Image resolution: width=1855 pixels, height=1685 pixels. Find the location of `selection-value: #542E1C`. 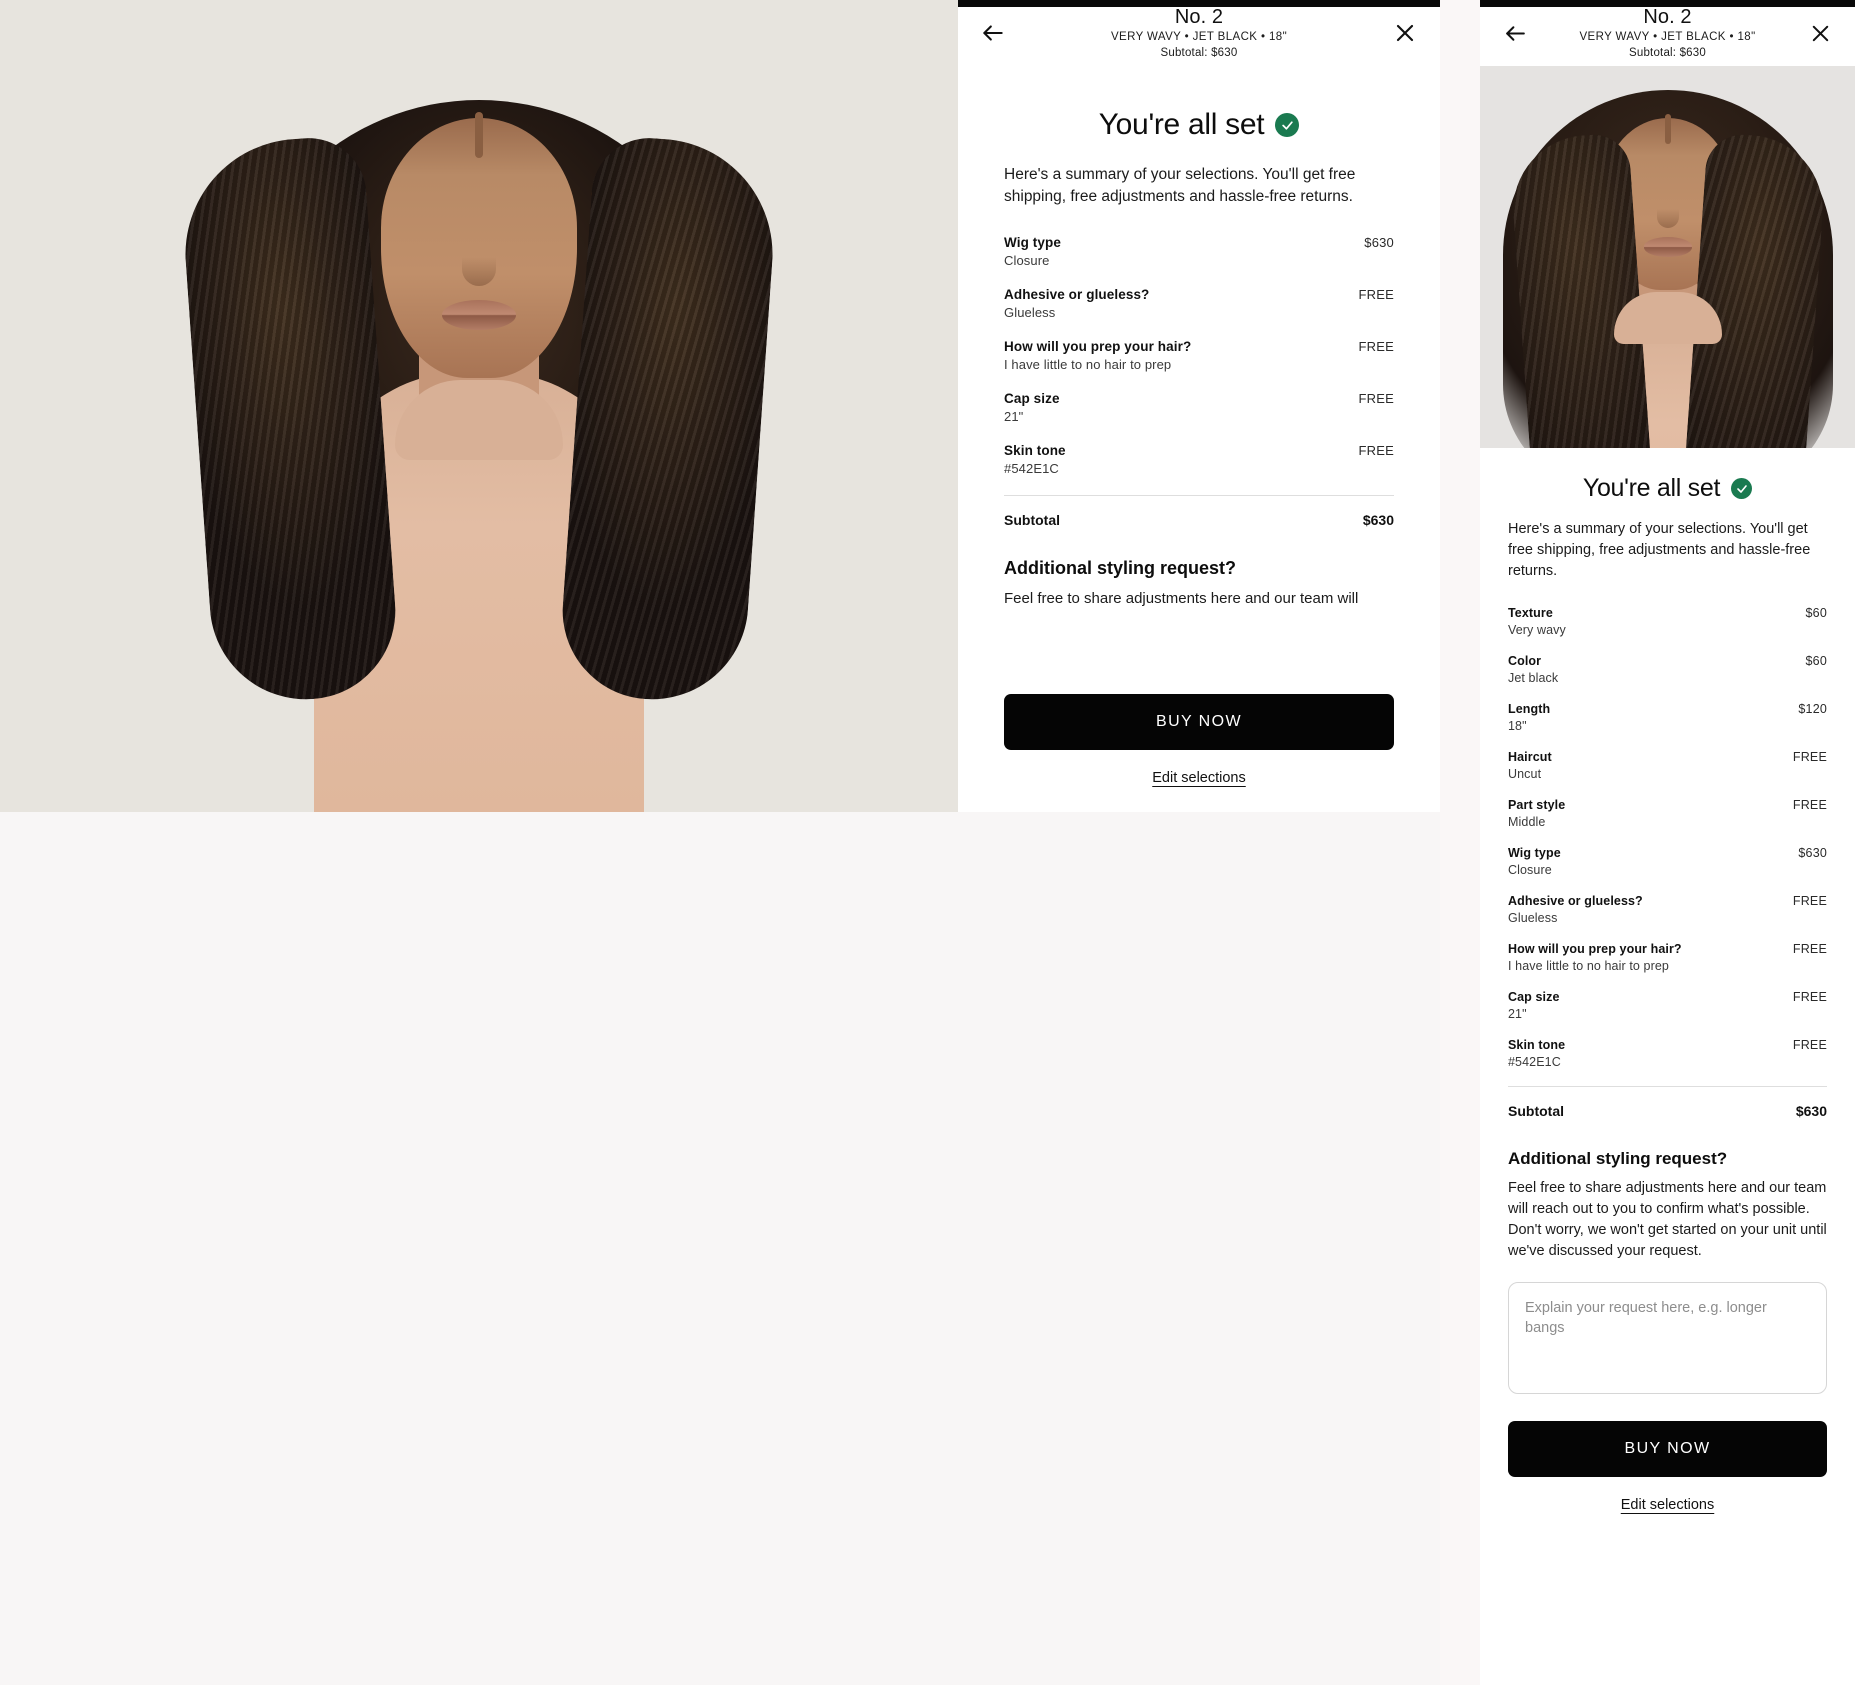

selection-value: #542E1C is located at coordinates (1534, 1062).